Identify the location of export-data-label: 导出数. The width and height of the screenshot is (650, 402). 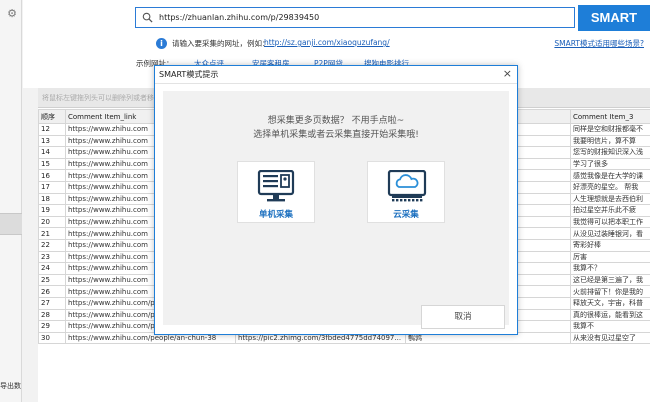
(11, 386).